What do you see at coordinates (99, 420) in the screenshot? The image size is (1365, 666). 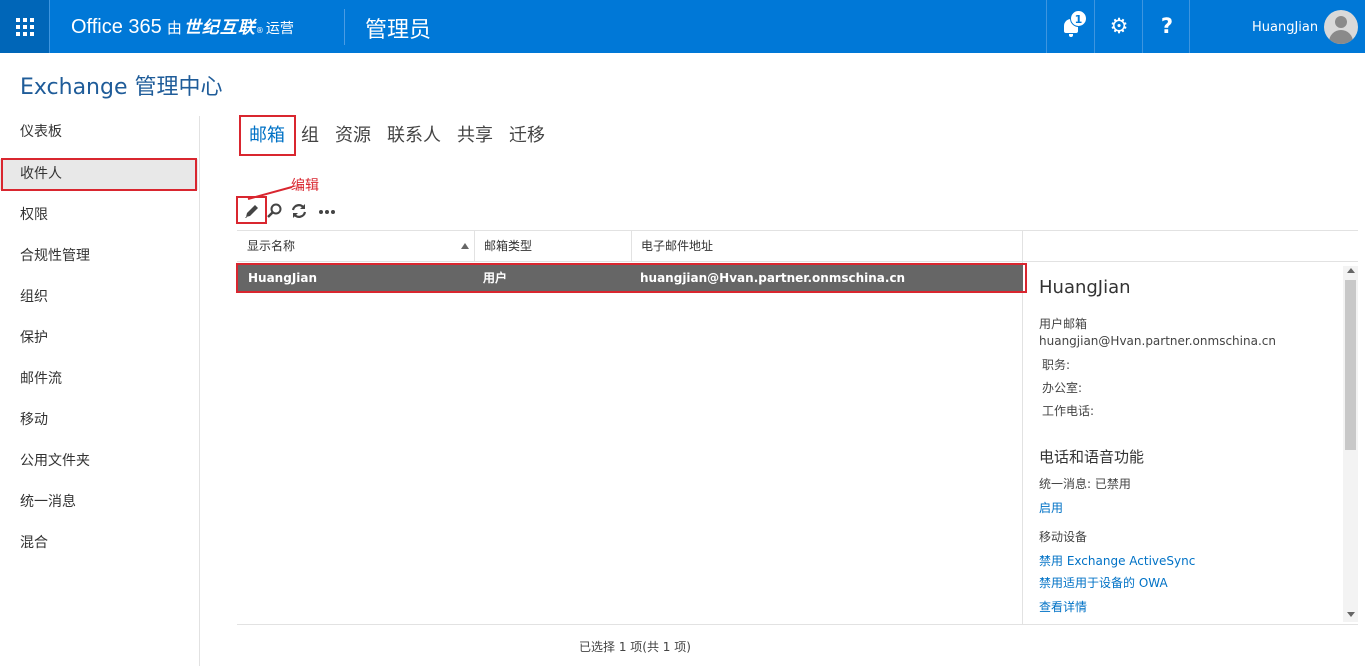 I see `sidebar-item-mobile: 移动` at bounding box center [99, 420].